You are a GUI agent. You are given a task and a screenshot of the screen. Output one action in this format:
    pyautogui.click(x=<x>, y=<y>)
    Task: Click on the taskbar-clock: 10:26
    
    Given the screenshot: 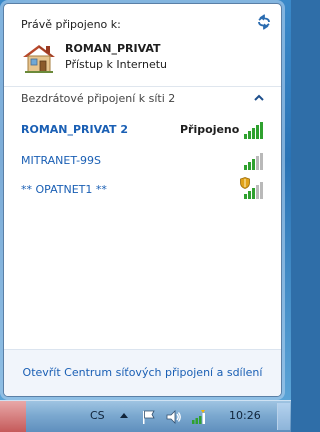 What is the action you would take?
    pyautogui.click(x=245, y=415)
    